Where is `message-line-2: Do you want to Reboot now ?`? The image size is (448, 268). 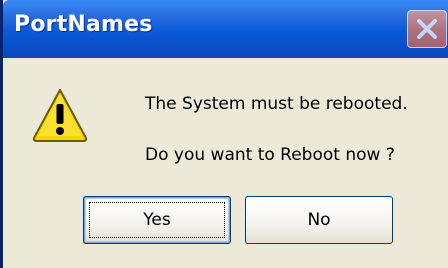 message-line-2: Do you want to Reboot now ? is located at coordinates (270, 155).